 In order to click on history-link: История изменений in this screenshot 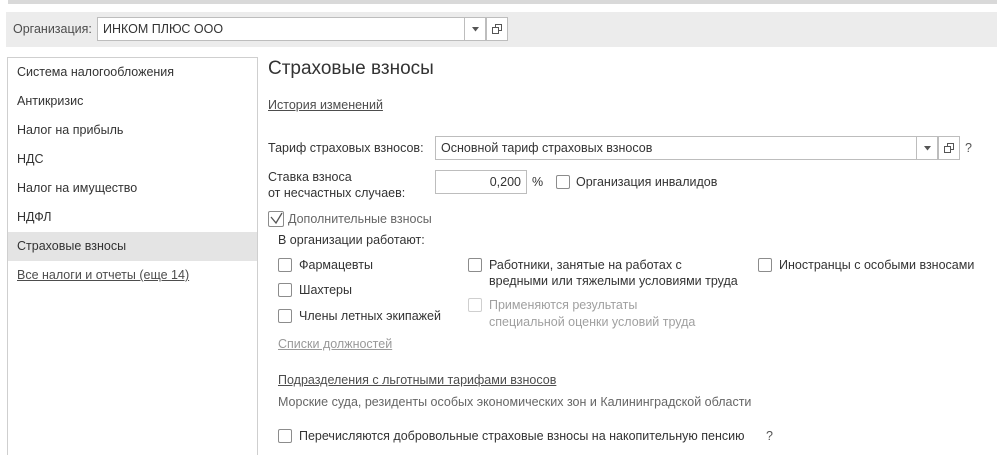, I will do `click(325, 105)`.